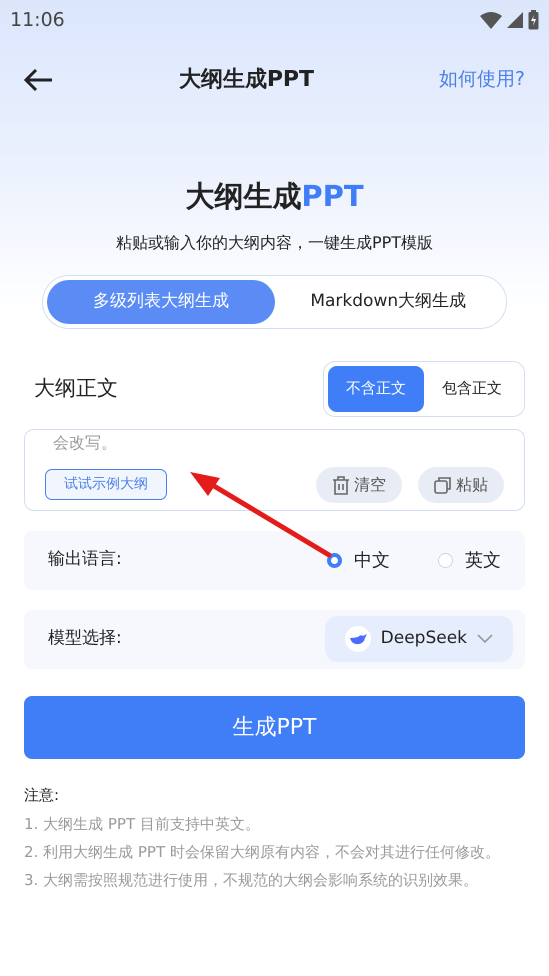 The width and height of the screenshot is (549, 976). I want to click on status-time: 11:06, so click(37, 20).